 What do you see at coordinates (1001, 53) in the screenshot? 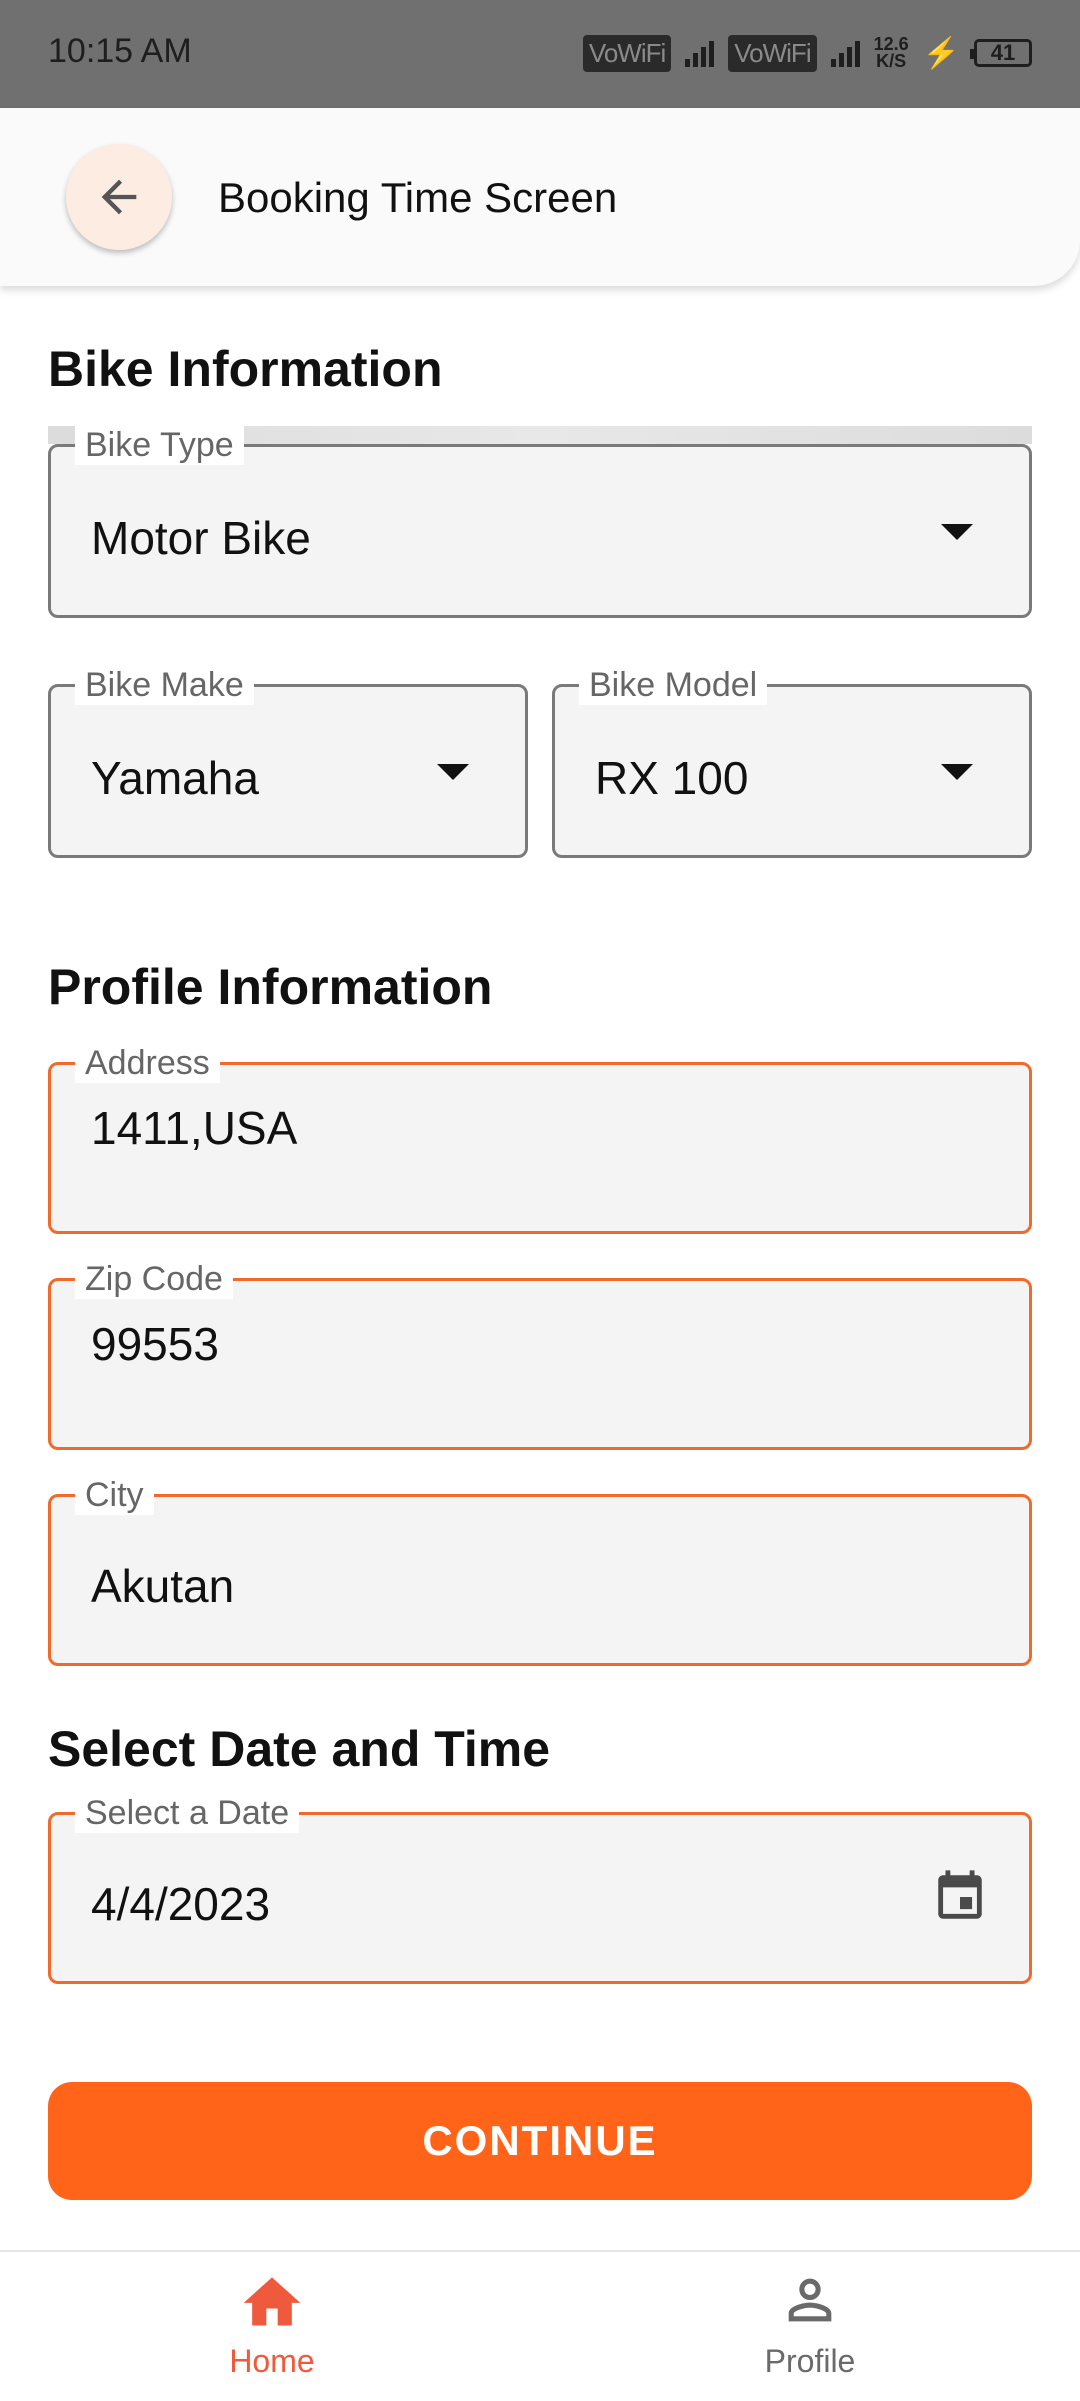
I see `battery-icon: 41` at bounding box center [1001, 53].